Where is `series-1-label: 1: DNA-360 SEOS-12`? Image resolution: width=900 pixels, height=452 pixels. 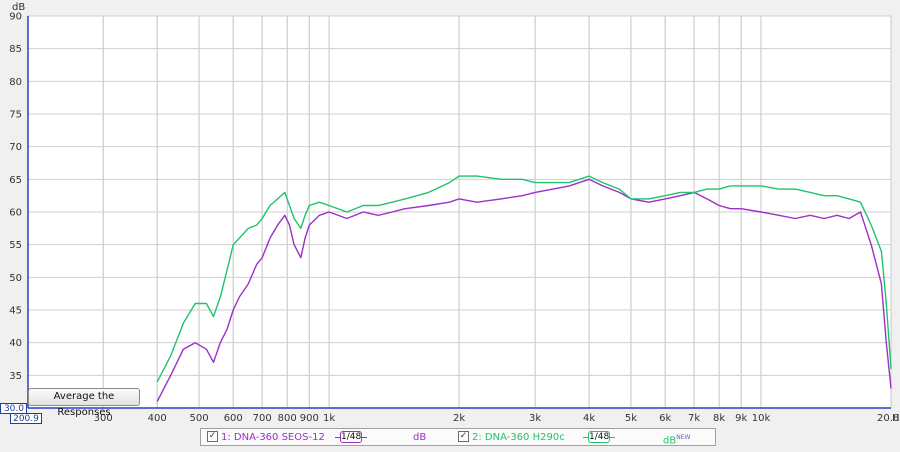 series-1-label: 1: DNA-360 SEOS-12 is located at coordinates (273, 437).